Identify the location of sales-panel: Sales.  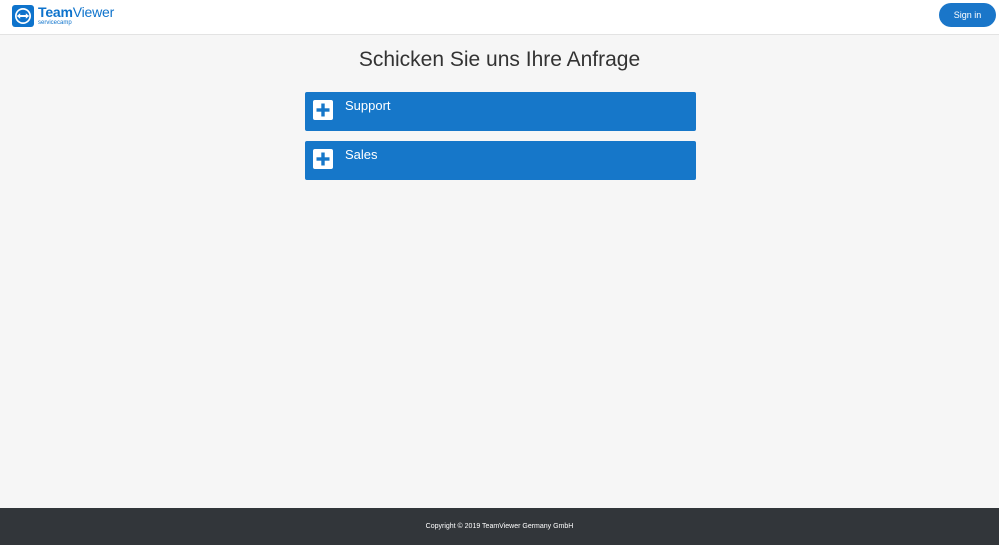
(500, 160).